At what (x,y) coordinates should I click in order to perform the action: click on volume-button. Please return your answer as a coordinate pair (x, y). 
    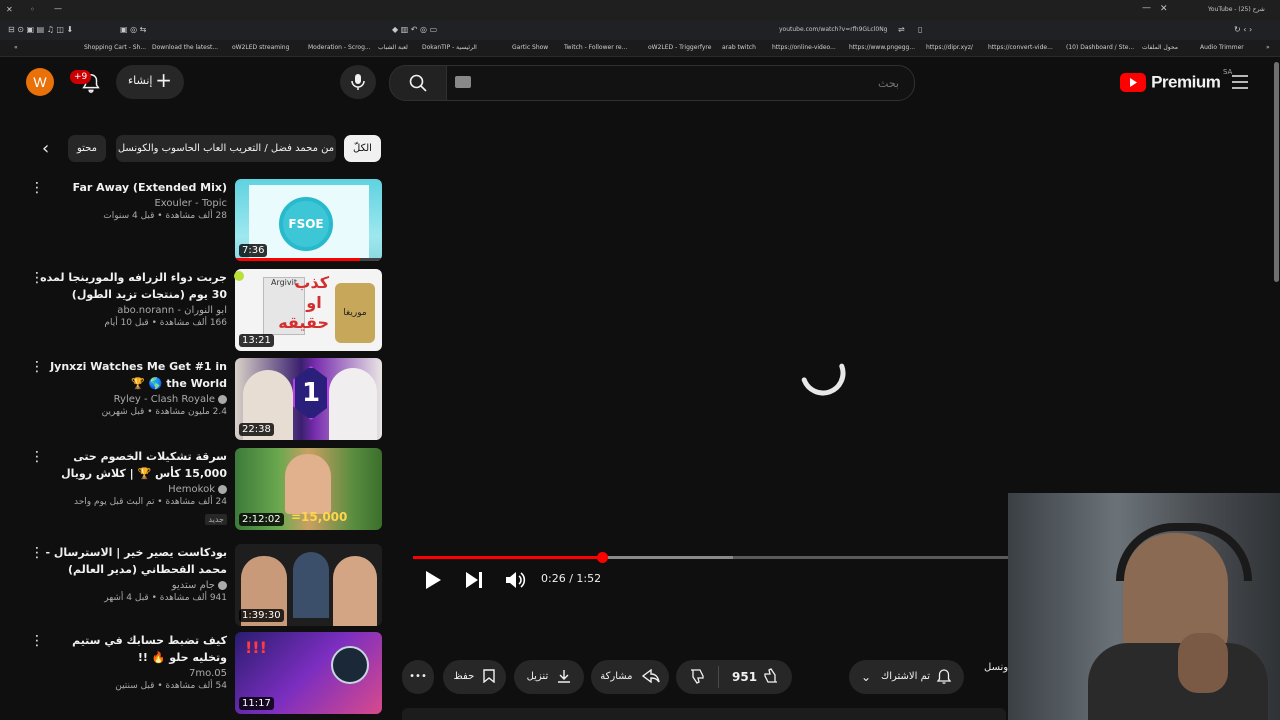
    Looking at the image, I should click on (516, 580).